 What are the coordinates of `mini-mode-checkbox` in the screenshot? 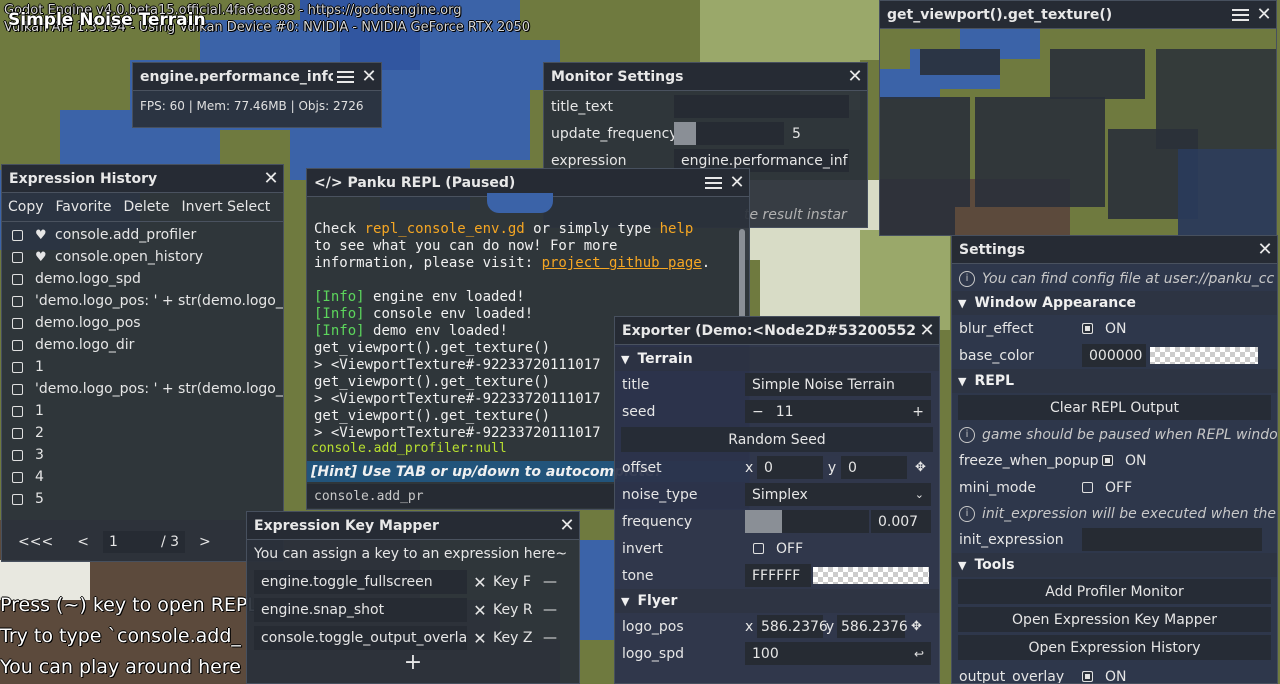 It's located at (1087, 487).